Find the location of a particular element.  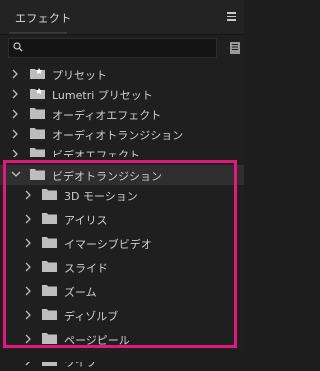

tree-item-label: ビデオエフェクト is located at coordinates (96, 153).